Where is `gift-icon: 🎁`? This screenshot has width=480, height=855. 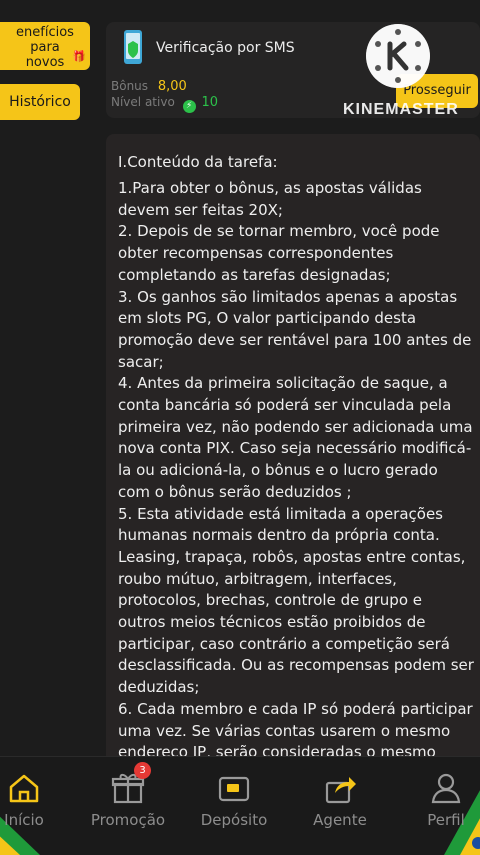
gift-icon: 🎁 is located at coordinates (79, 56).